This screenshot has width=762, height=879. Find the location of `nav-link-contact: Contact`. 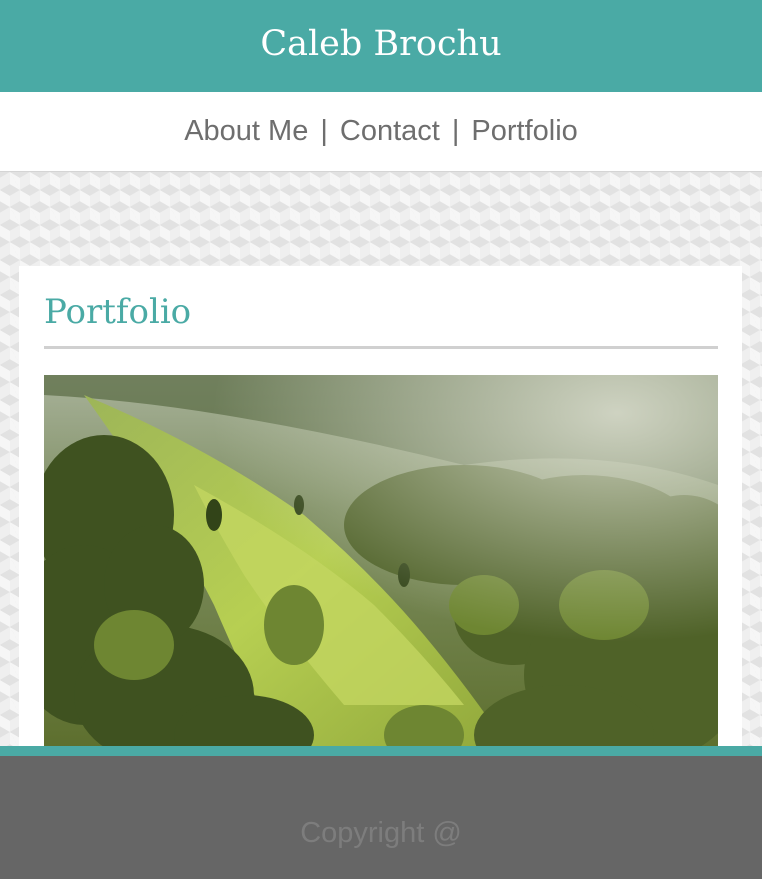

nav-link-contact: Contact is located at coordinates (390, 131).